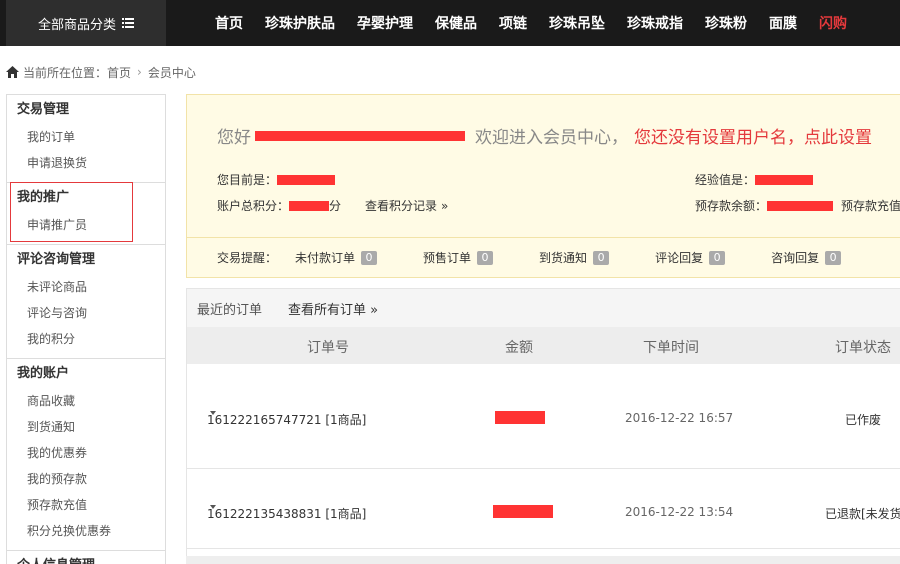  I want to click on points-history-link: 查看积分记录, so click(401, 205).